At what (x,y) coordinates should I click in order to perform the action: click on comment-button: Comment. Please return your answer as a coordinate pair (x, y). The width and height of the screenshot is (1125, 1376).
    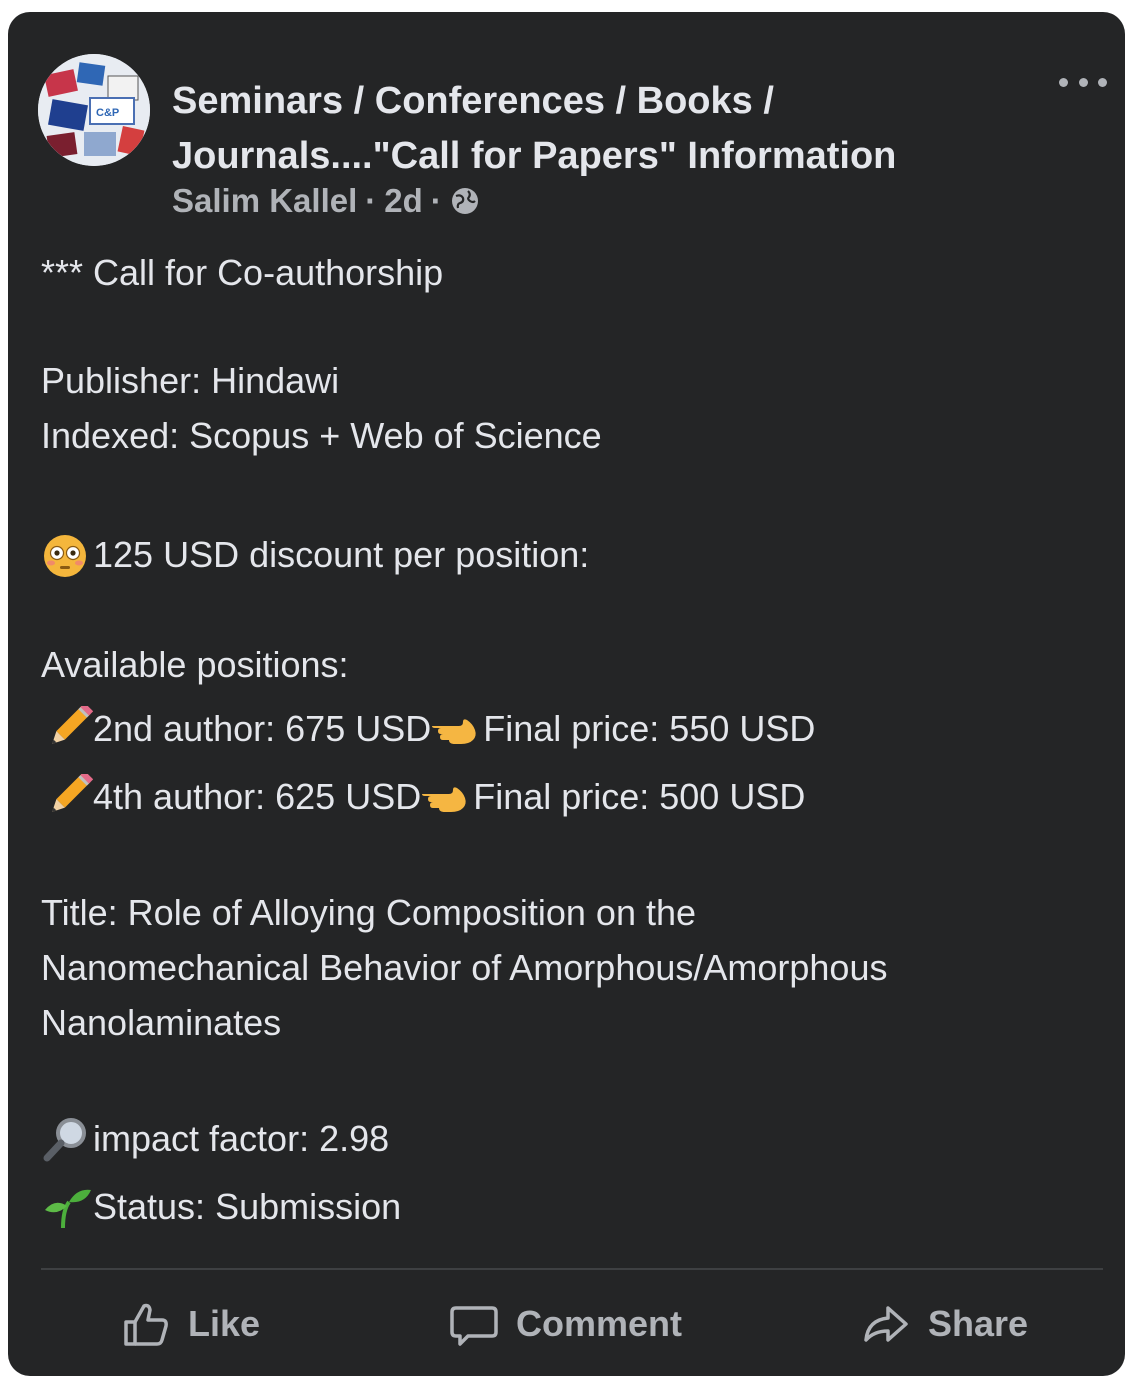
    Looking at the image, I should click on (565, 1324).